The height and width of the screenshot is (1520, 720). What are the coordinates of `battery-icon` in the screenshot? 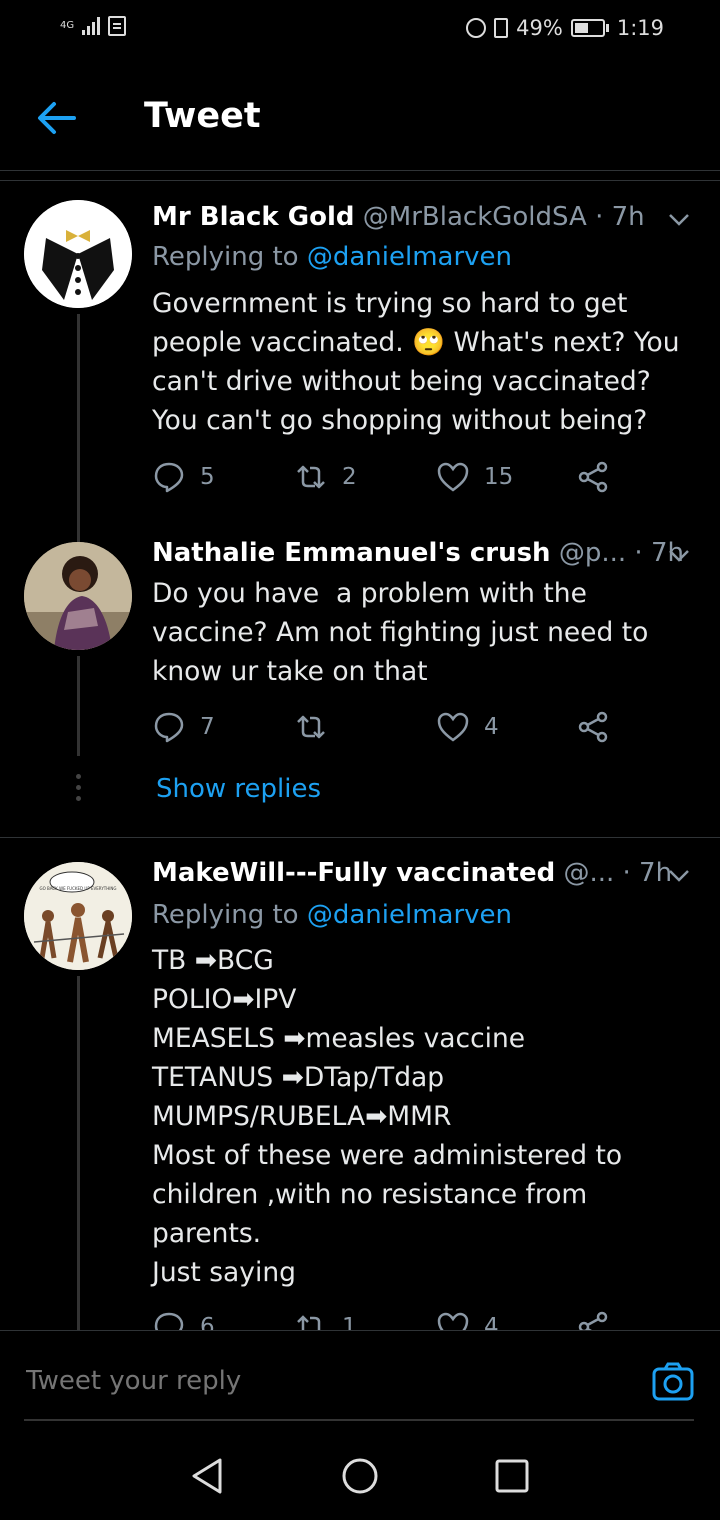 It's located at (589, 28).